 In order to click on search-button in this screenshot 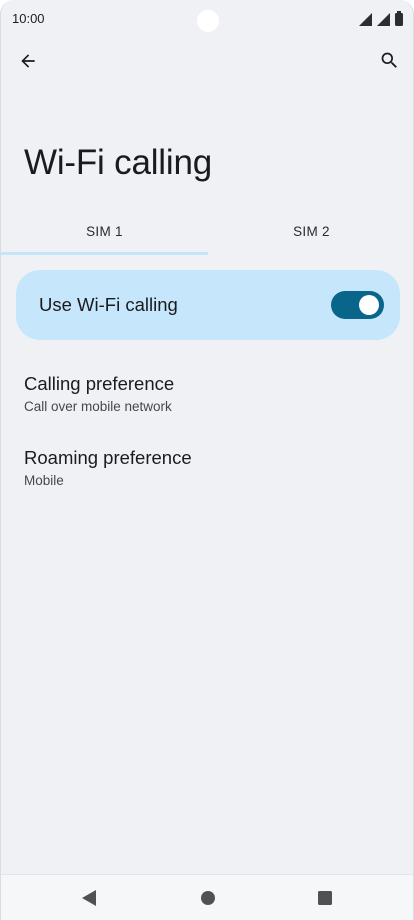, I will do `click(389, 60)`.